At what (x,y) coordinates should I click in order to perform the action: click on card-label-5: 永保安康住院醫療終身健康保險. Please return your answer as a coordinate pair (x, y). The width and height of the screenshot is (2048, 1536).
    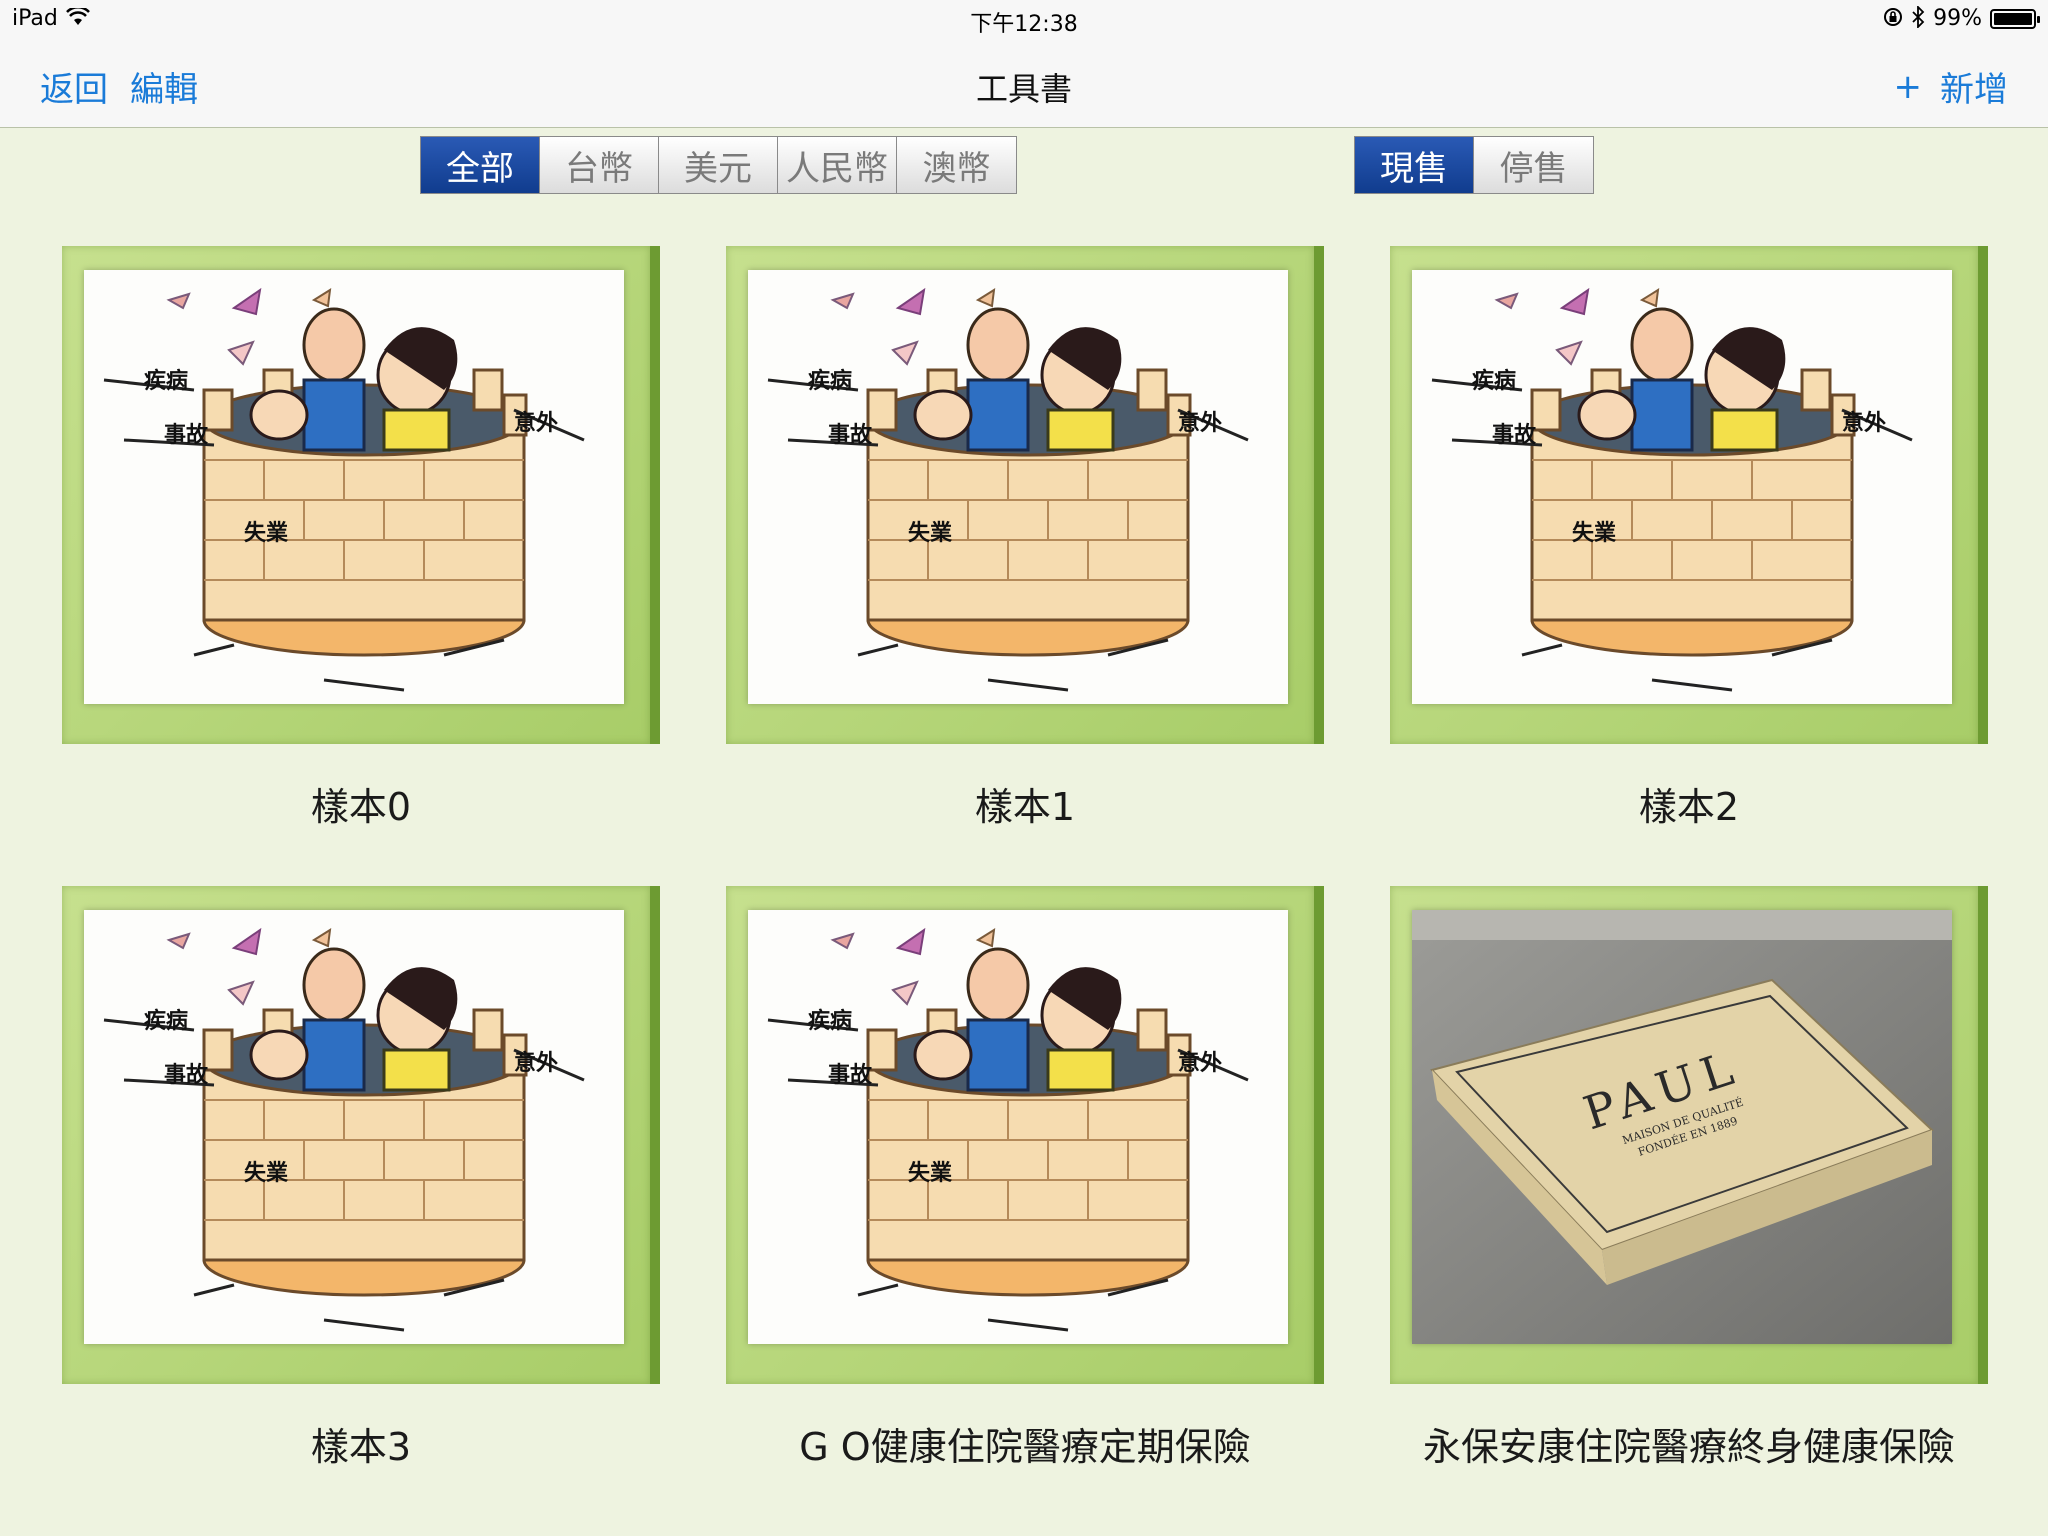
    Looking at the image, I should click on (1688, 1447).